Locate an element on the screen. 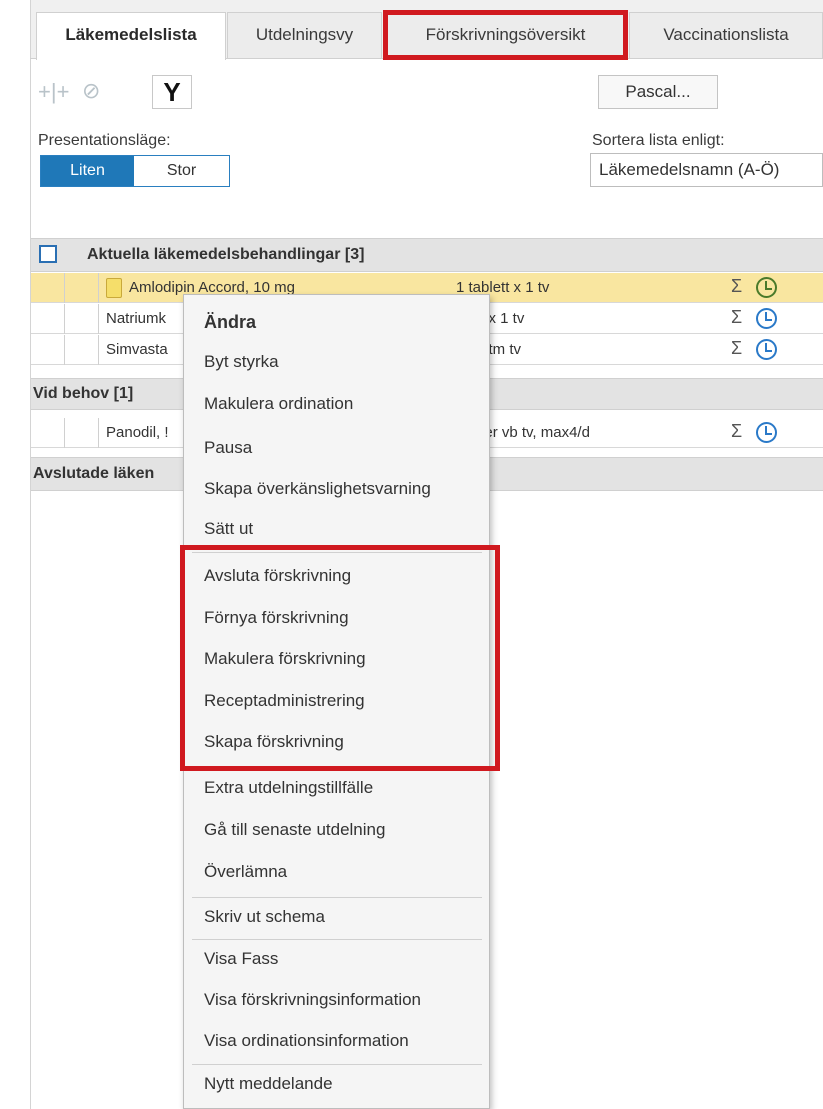 This screenshot has width=823, height=1109. group-title: Aktuella läkemedelsbehandlingar [3] is located at coordinates (226, 254).